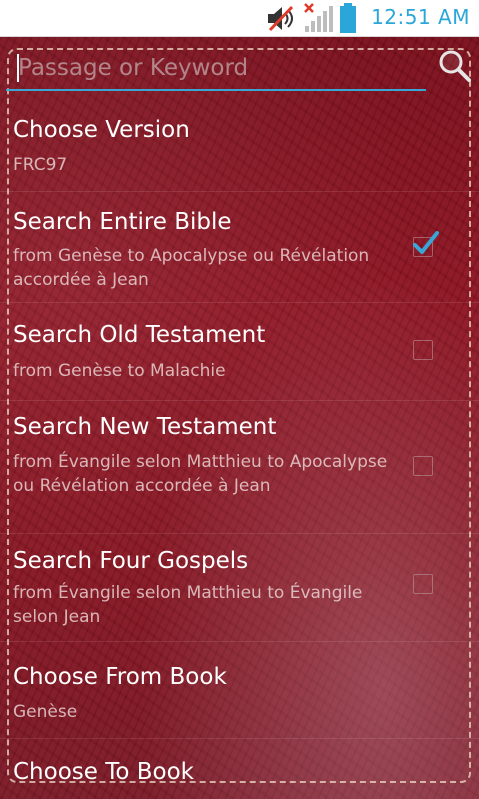  Describe the element at coordinates (101, 130) in the screenshot. I see `option-title: Choose Version` at that location.